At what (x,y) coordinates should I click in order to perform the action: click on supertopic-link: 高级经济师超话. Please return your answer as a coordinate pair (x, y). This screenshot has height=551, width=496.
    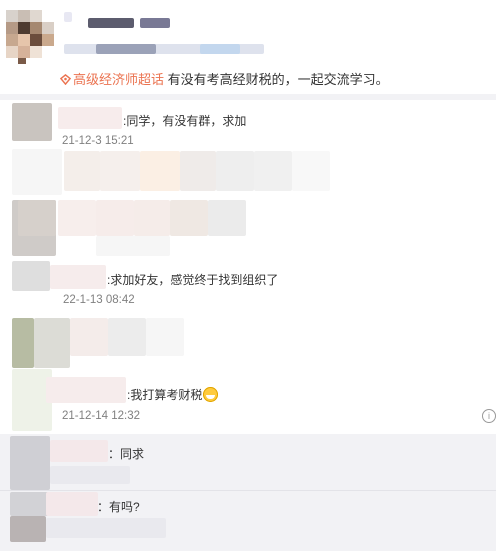
    Looking at the image, I should click on (112, 79).